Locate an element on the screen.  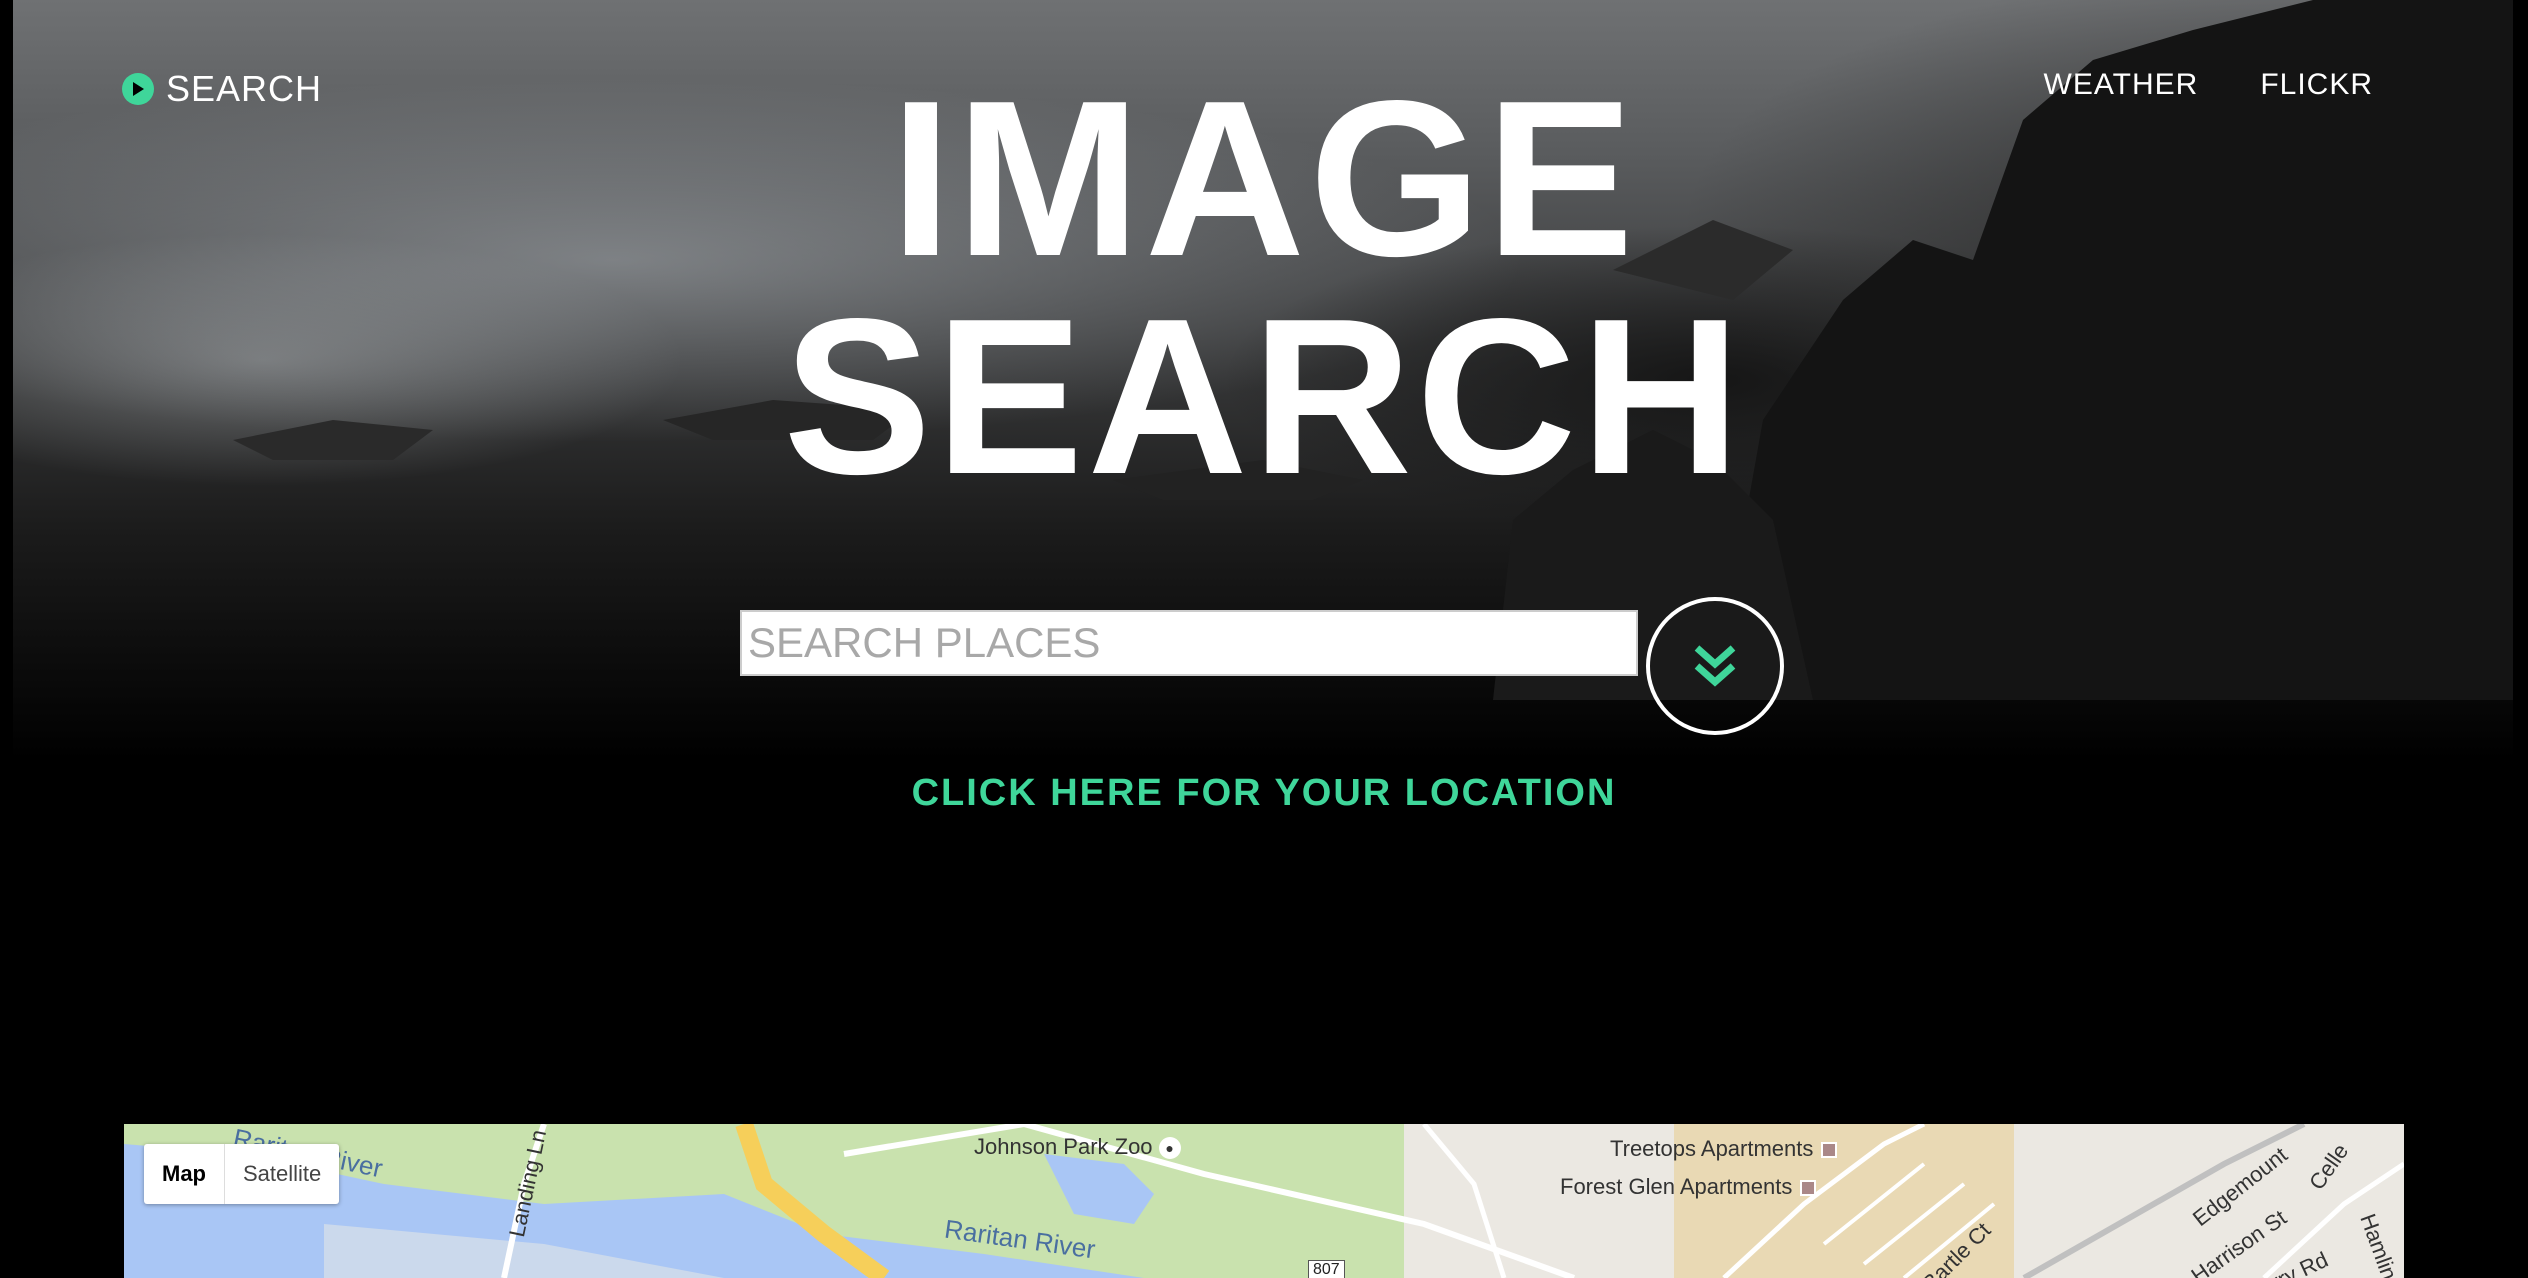
map-label-poi: Forest Glen Apartments is located at coordinates (1688, 1187).